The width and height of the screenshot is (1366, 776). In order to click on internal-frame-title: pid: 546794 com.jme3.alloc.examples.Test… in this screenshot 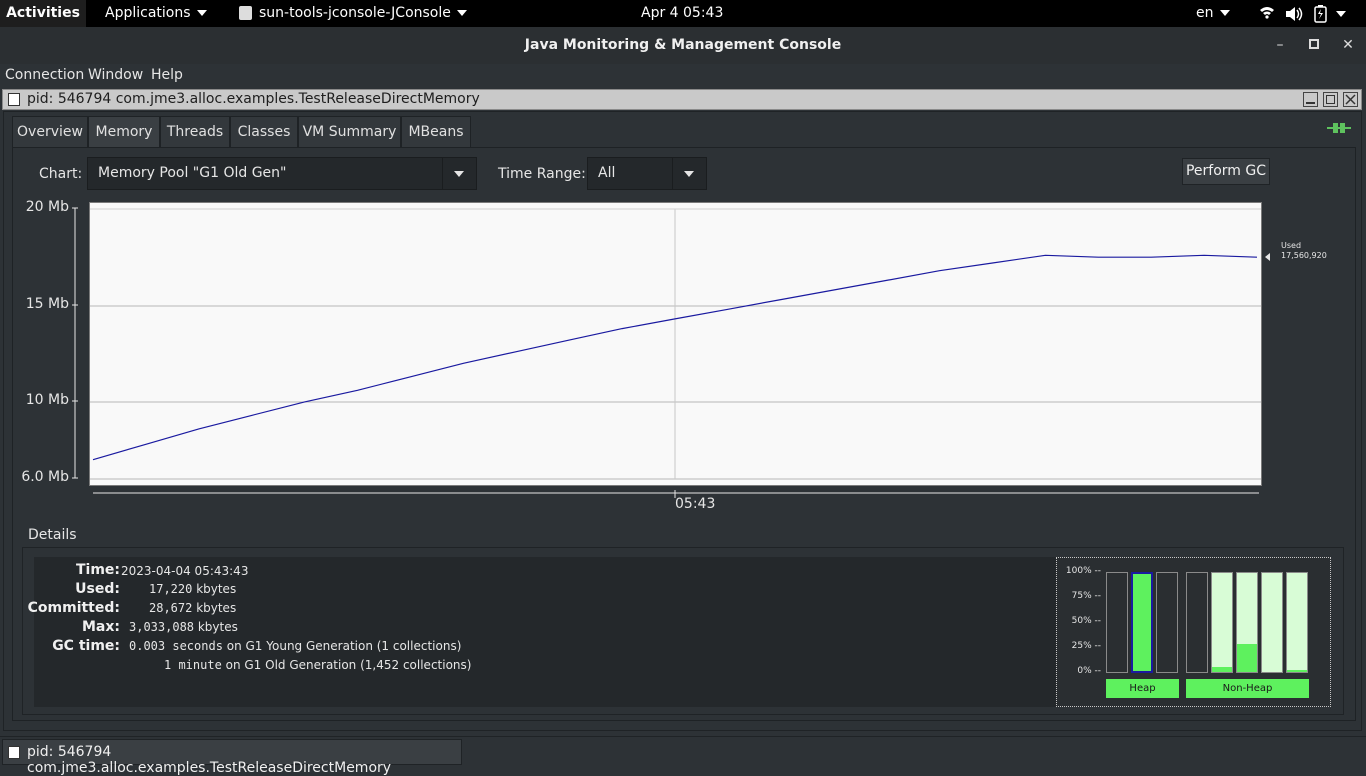, I will do `click(253, 99)`.